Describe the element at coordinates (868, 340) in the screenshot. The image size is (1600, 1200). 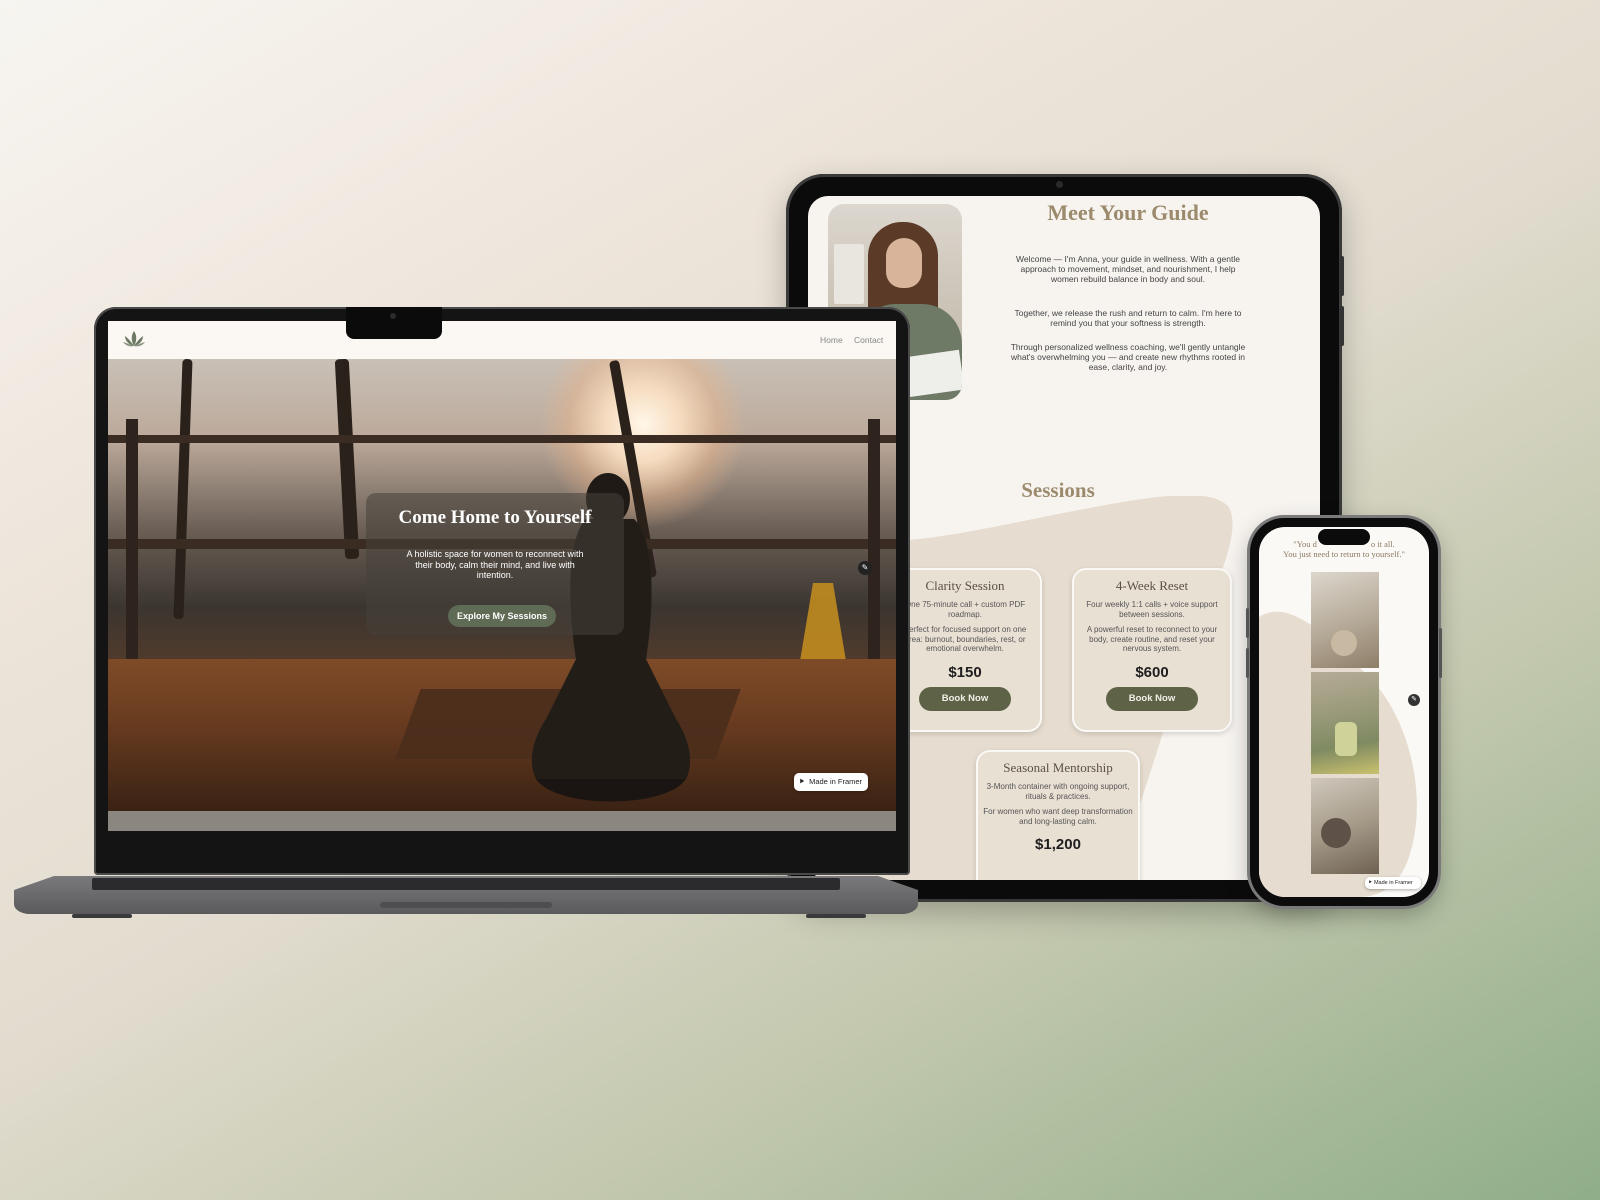
I see `nav-contact-link: Contact` at that location.